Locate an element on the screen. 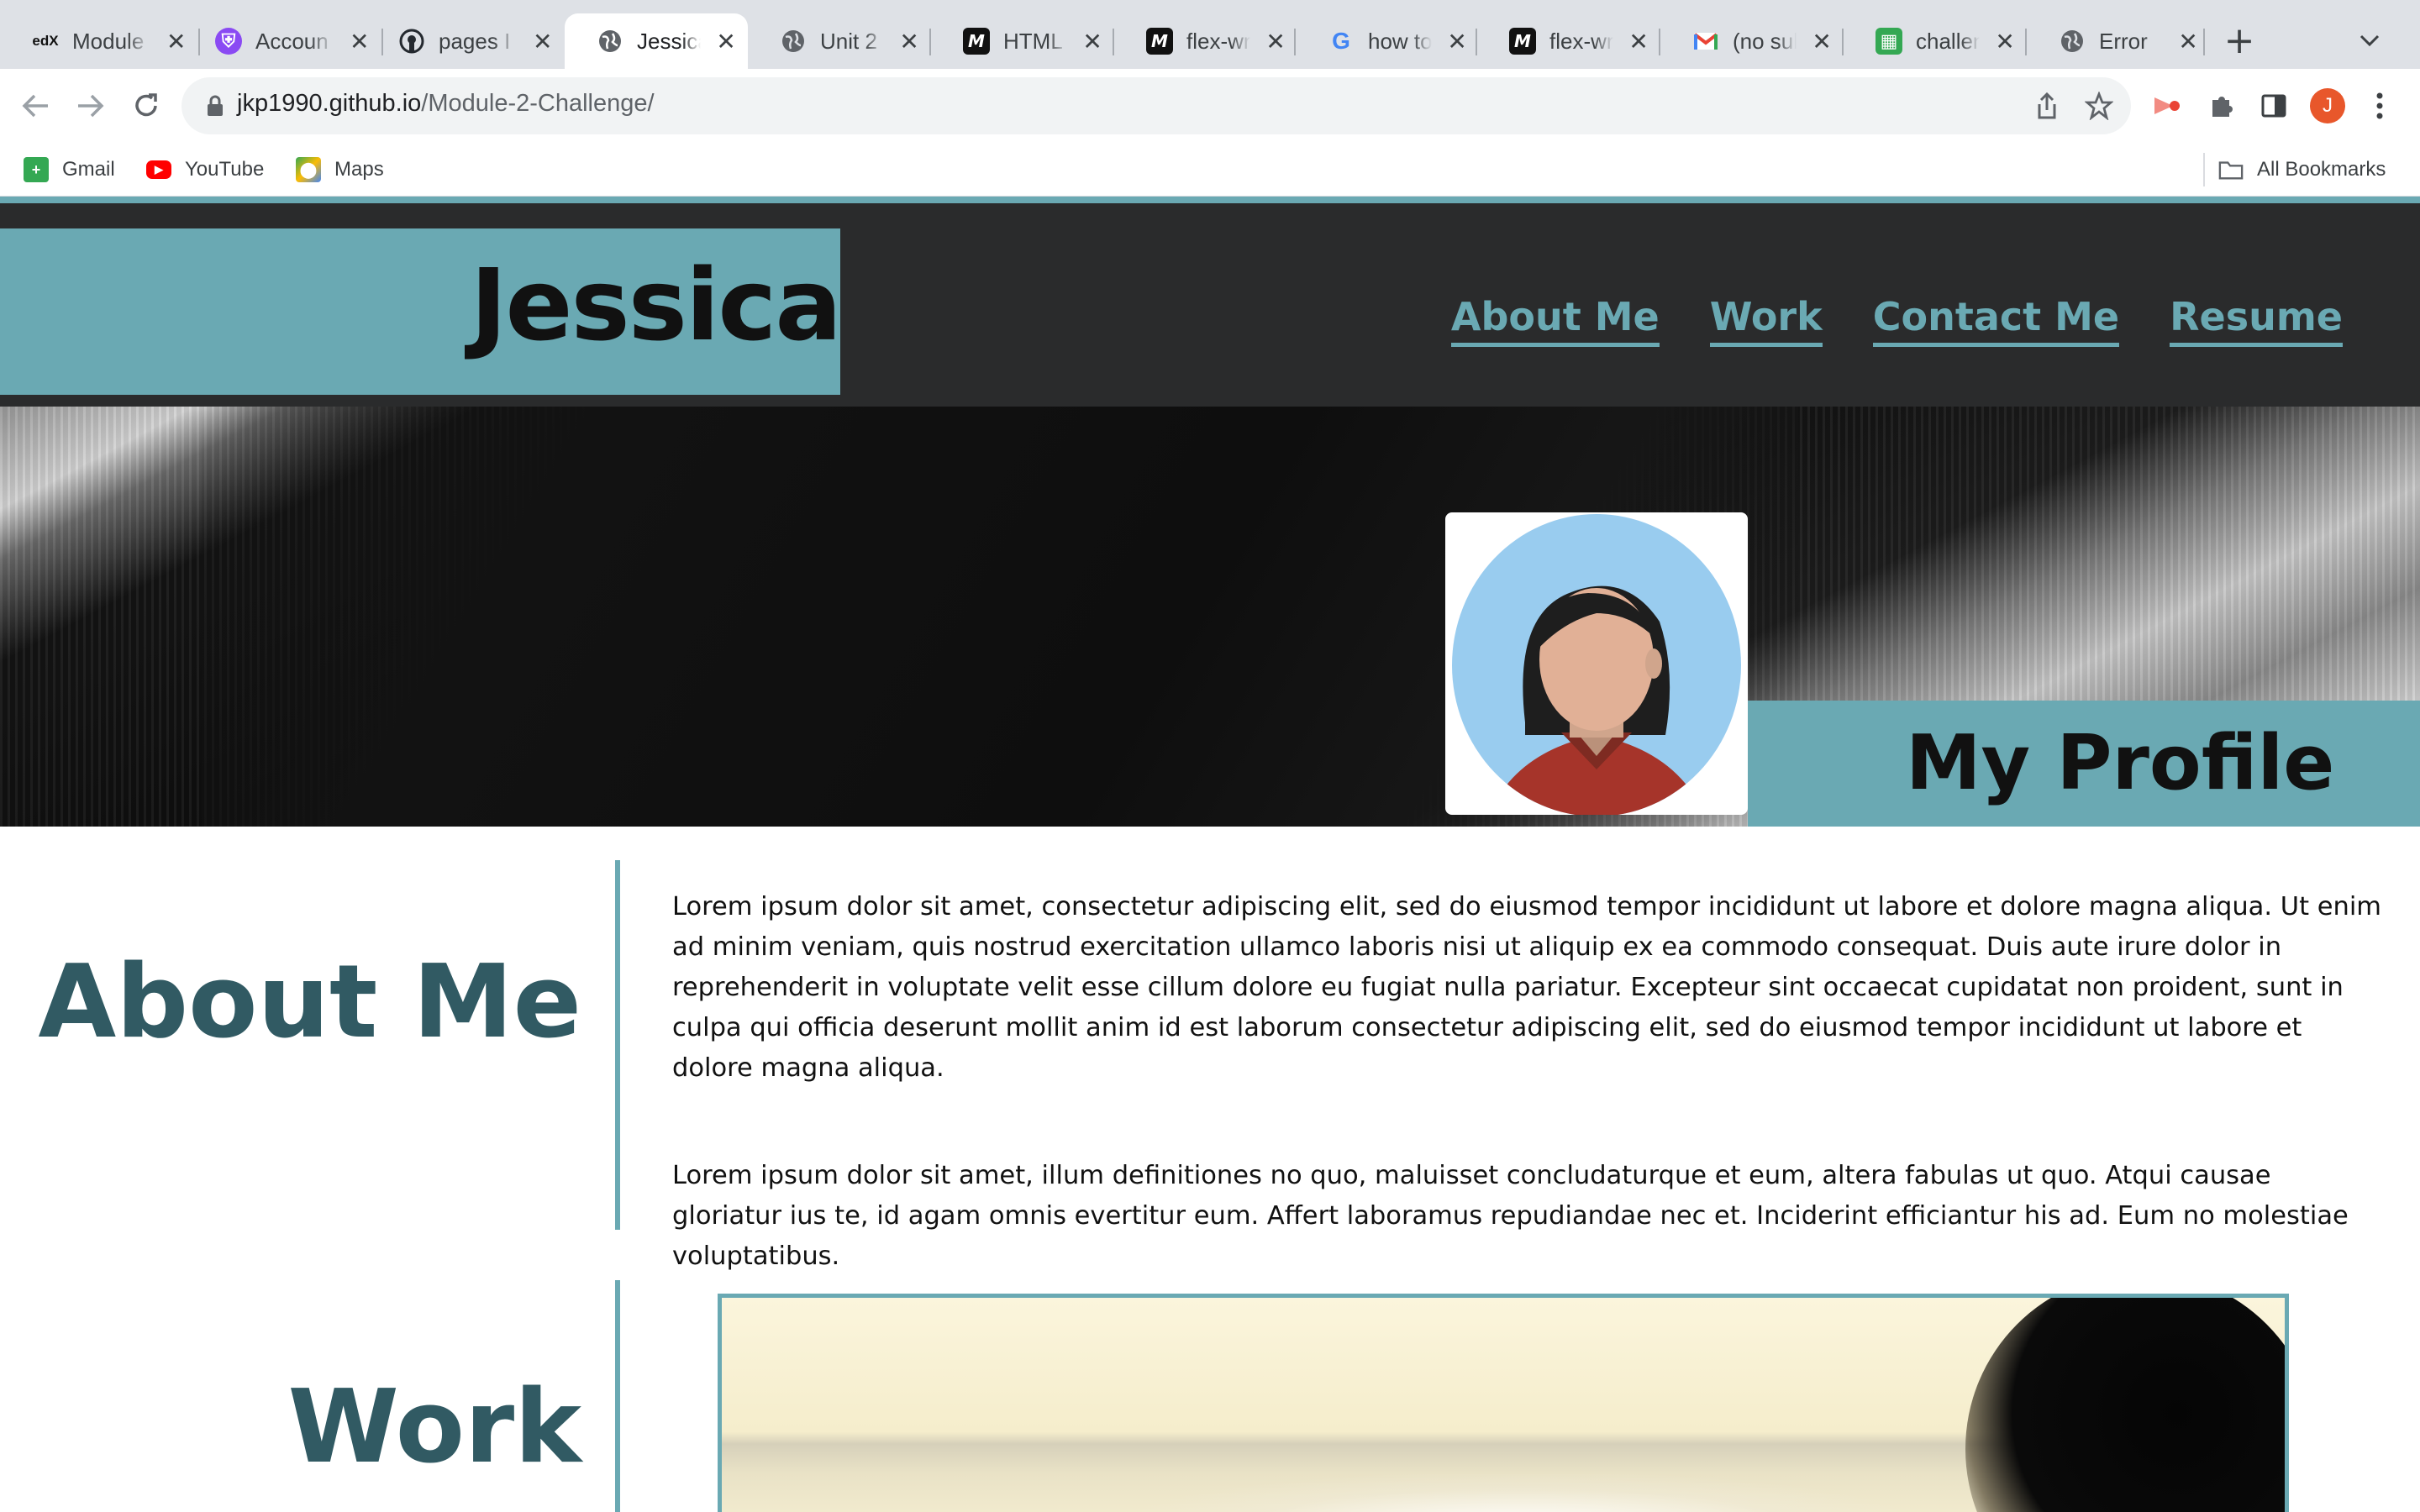 This screenshot has width=2420, height=1512. tab-separator is located at coordinates (2204, 42).